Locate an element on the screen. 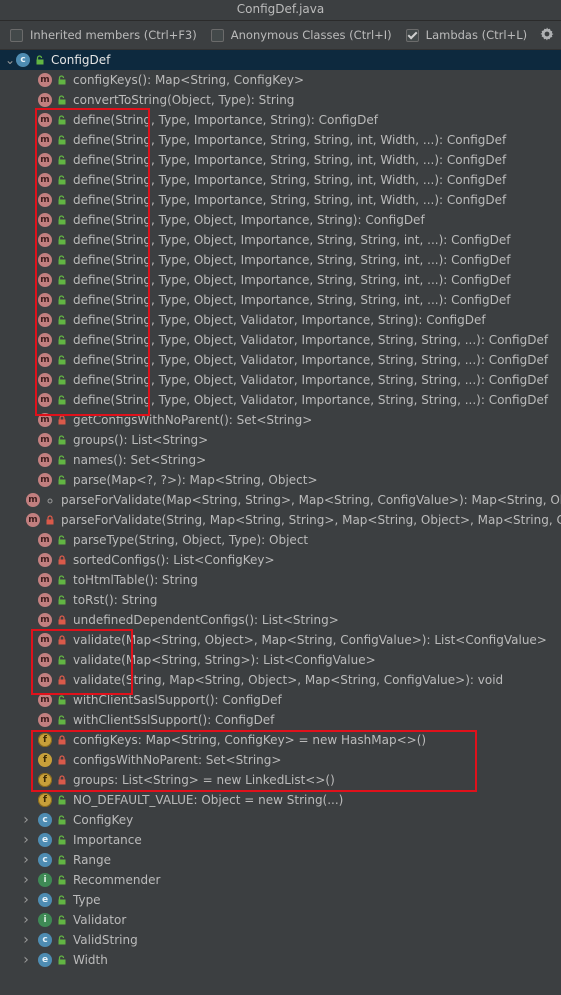 The image size is (561, 995). tree-item-label: withClientSslSupport(): ConfigDef is located at coordinates (174, 720).